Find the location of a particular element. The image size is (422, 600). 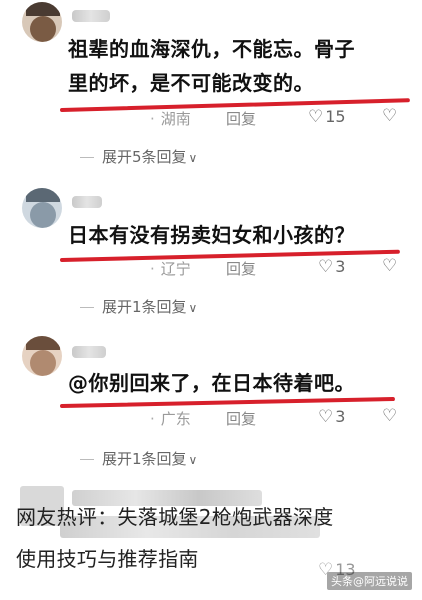

like-button: ♡ 15 is located at coordinates (327, 117).